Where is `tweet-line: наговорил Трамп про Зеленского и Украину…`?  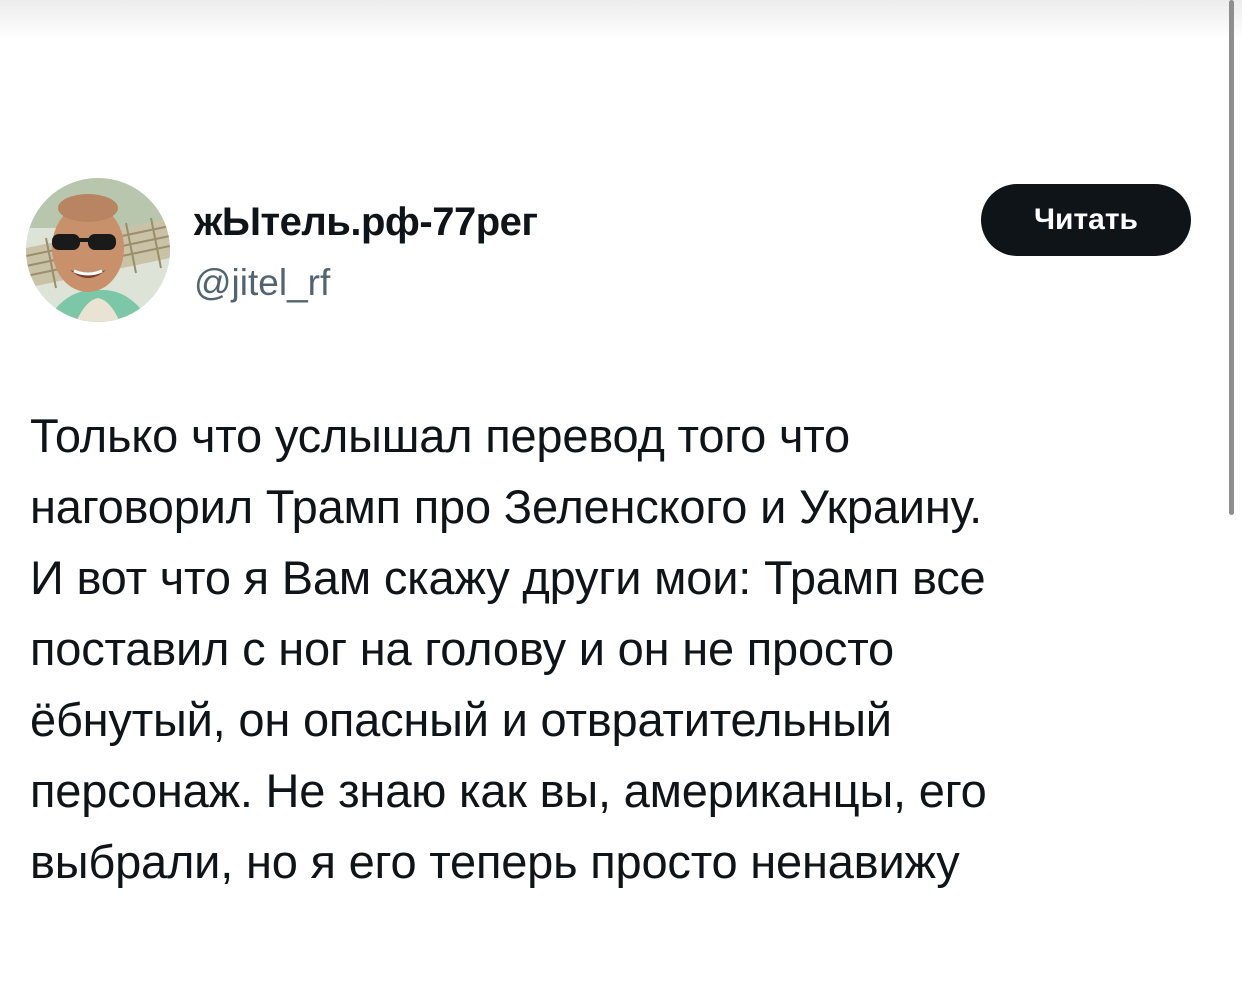
tweet-line: наговорил Трамп про Зеленского и Украину… is located at coordinates (506, 506).